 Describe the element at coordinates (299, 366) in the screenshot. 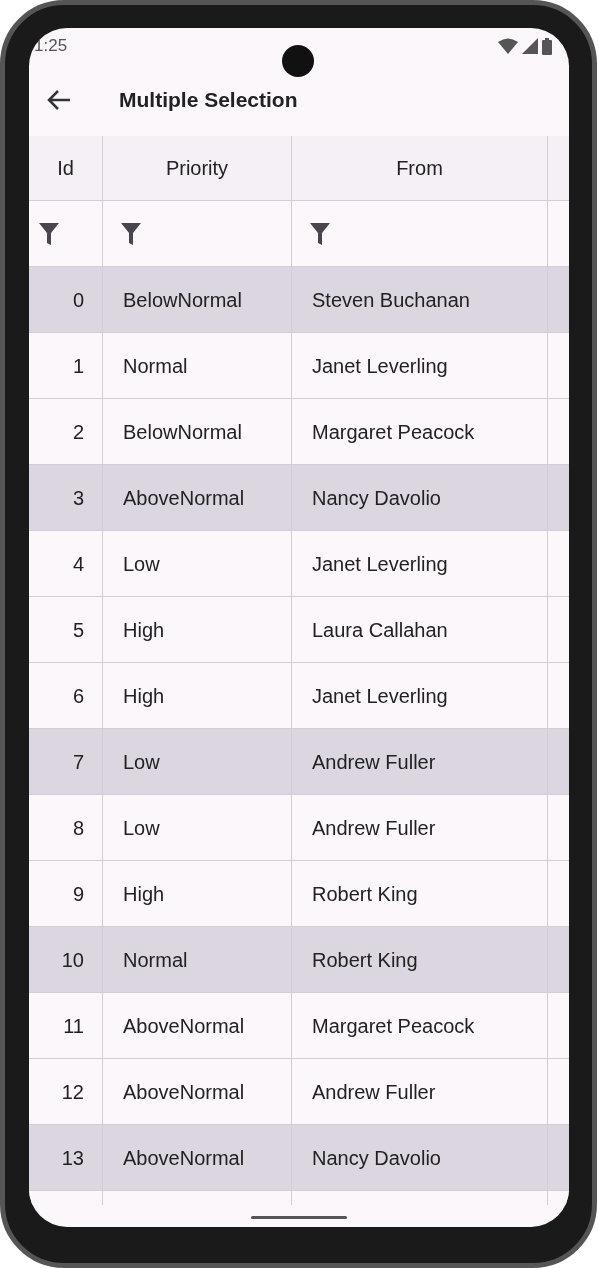

I see `table-row: 1 Normal Janet Leverling` at that location.